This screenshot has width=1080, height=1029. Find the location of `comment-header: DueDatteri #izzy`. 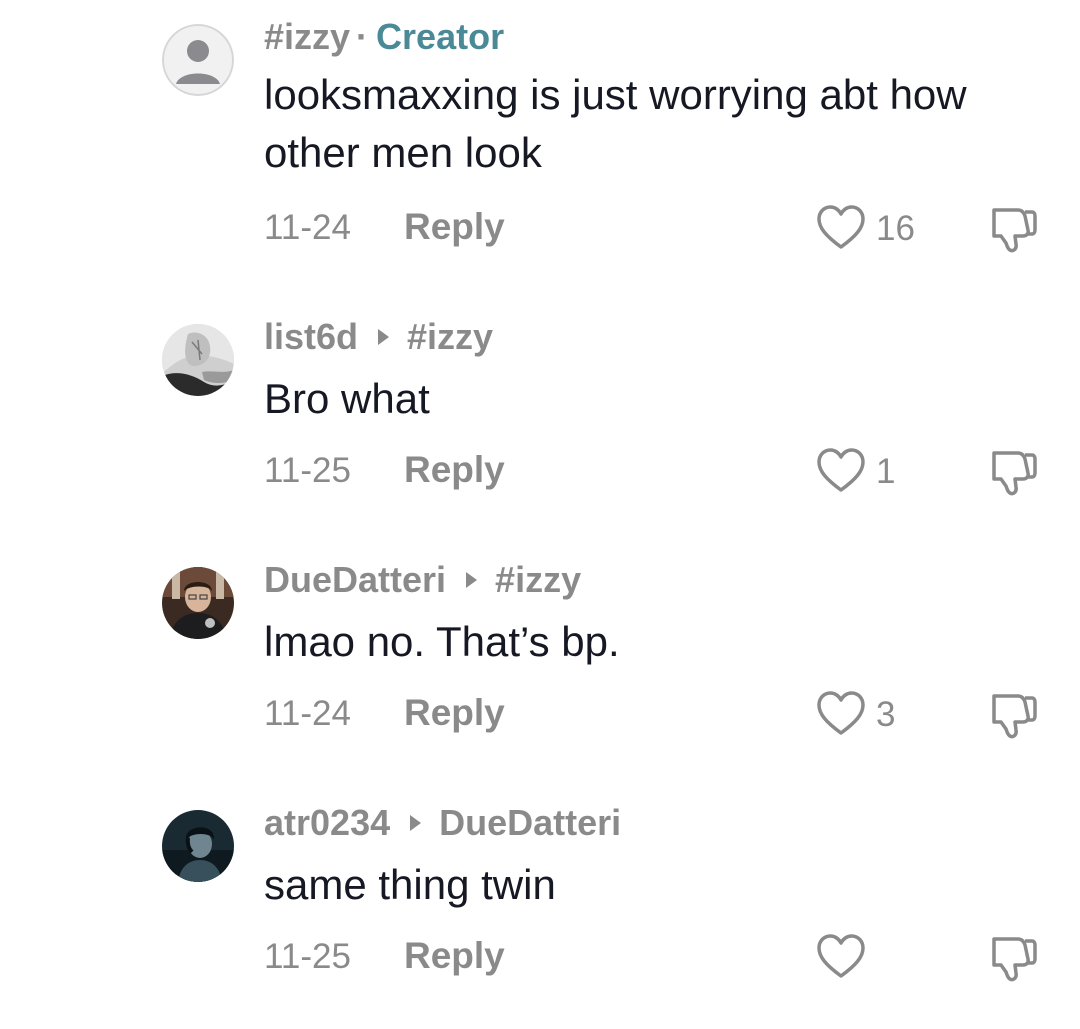

comment-header: DueDatteri #izzy is located at coordinates (422, 580).